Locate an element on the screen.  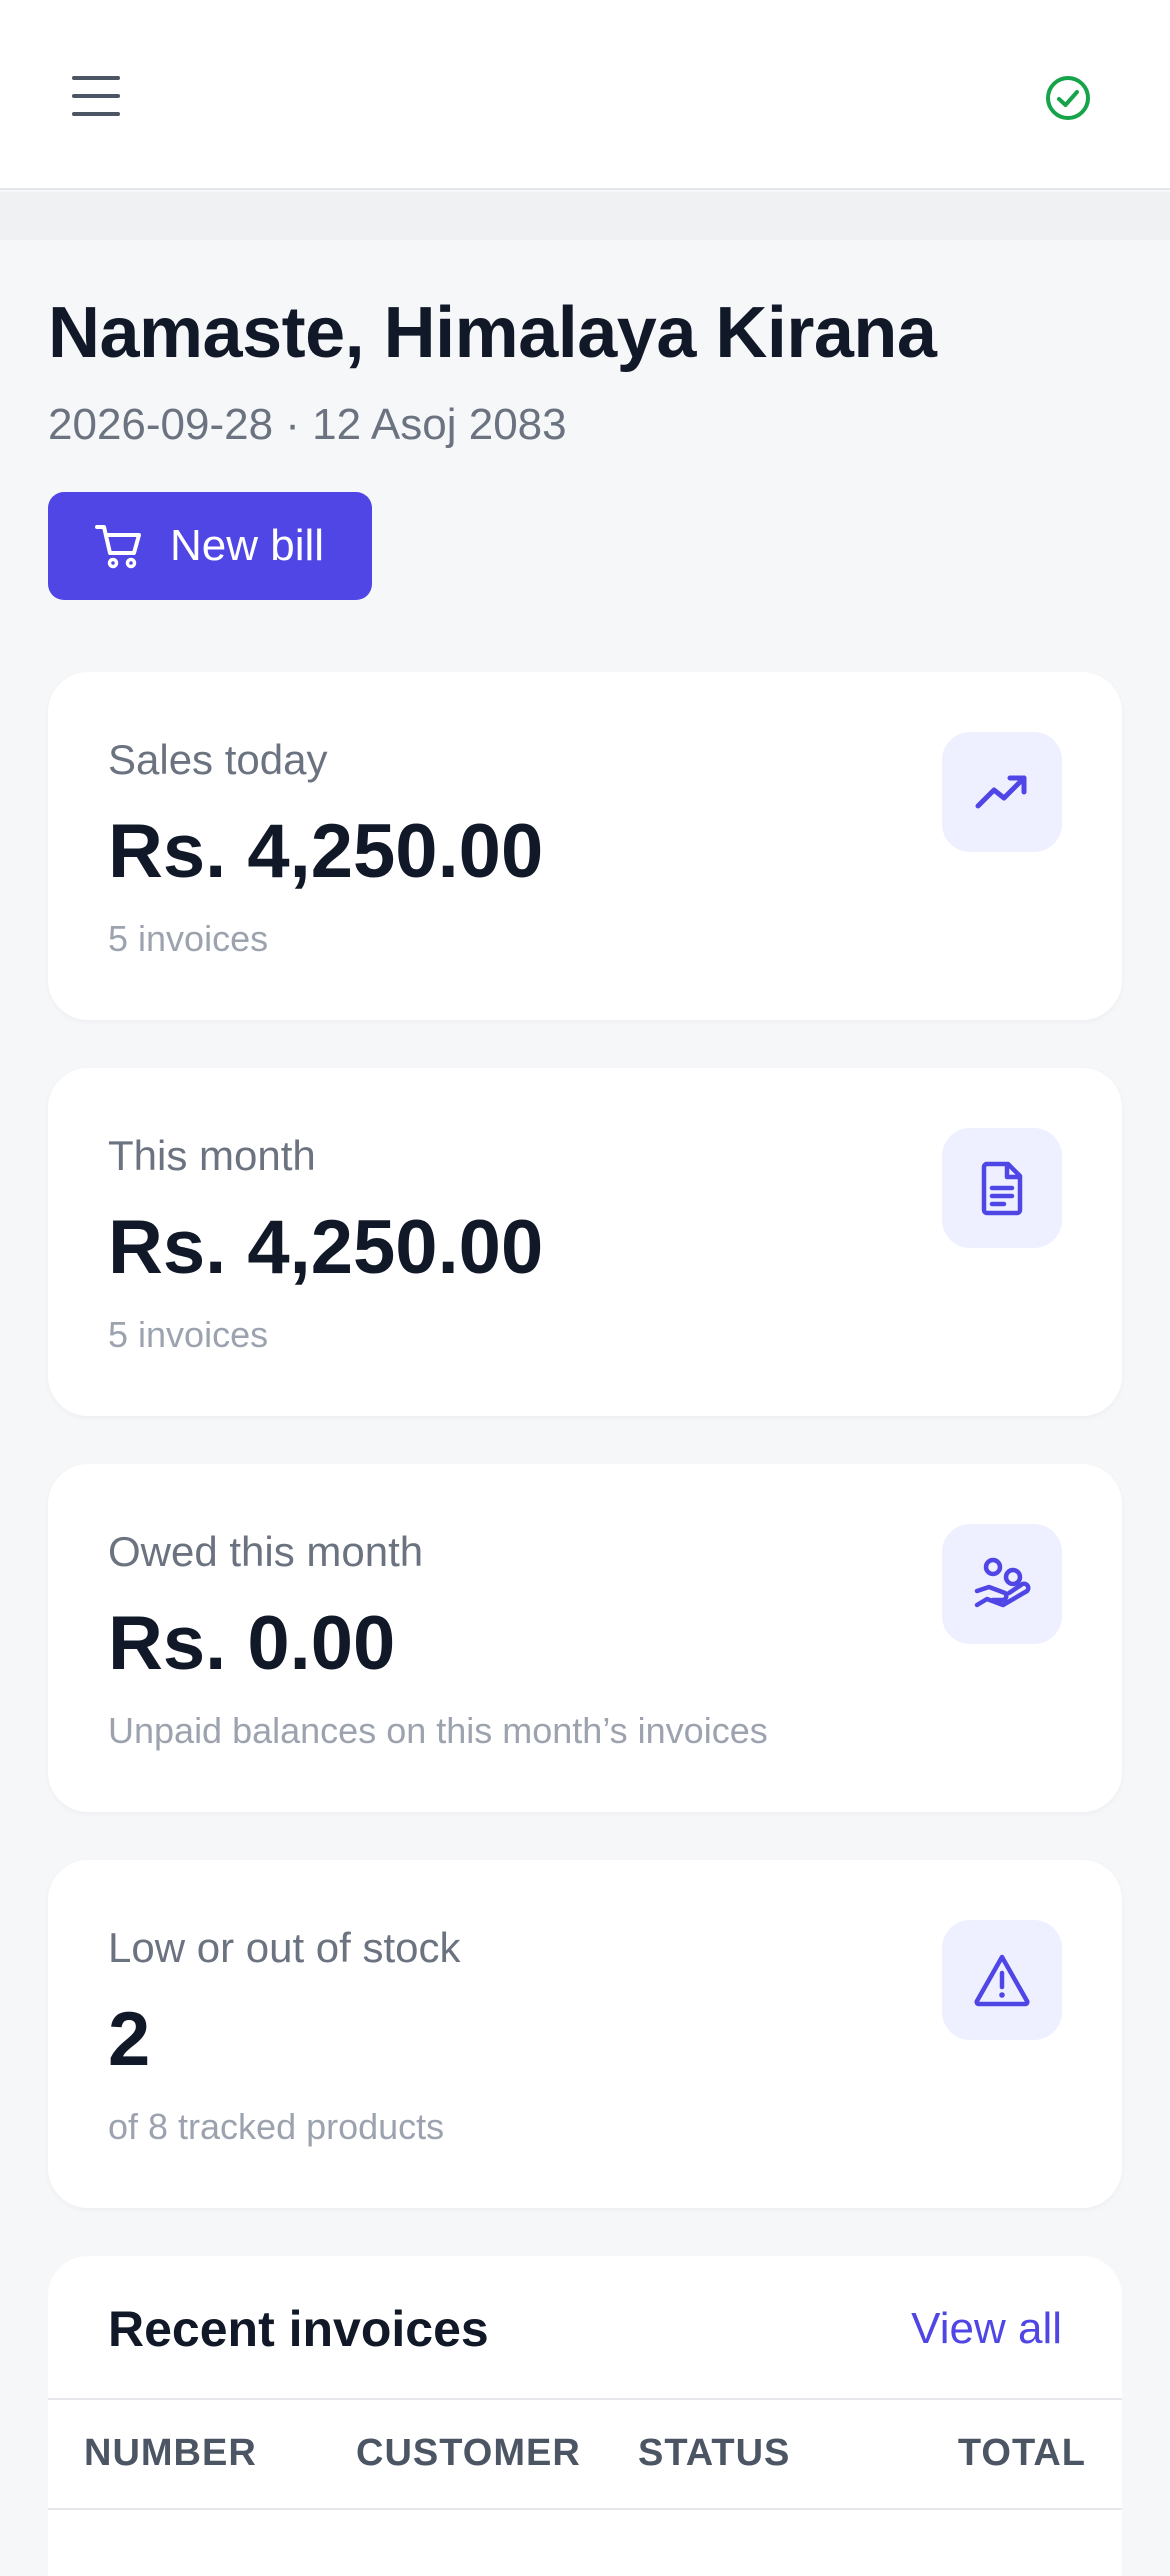
warning-triangle-icon is located at coordinates (1002, 1980).